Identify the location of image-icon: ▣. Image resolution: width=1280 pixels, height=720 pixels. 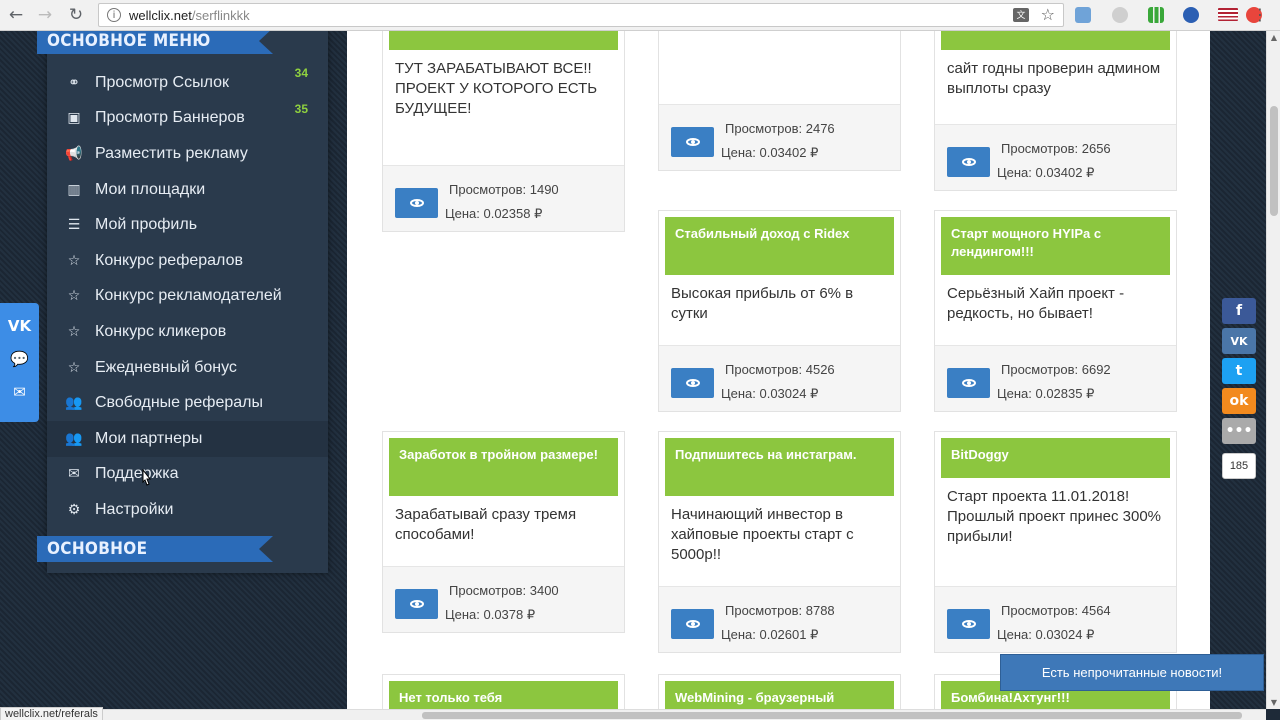
(74, 118).